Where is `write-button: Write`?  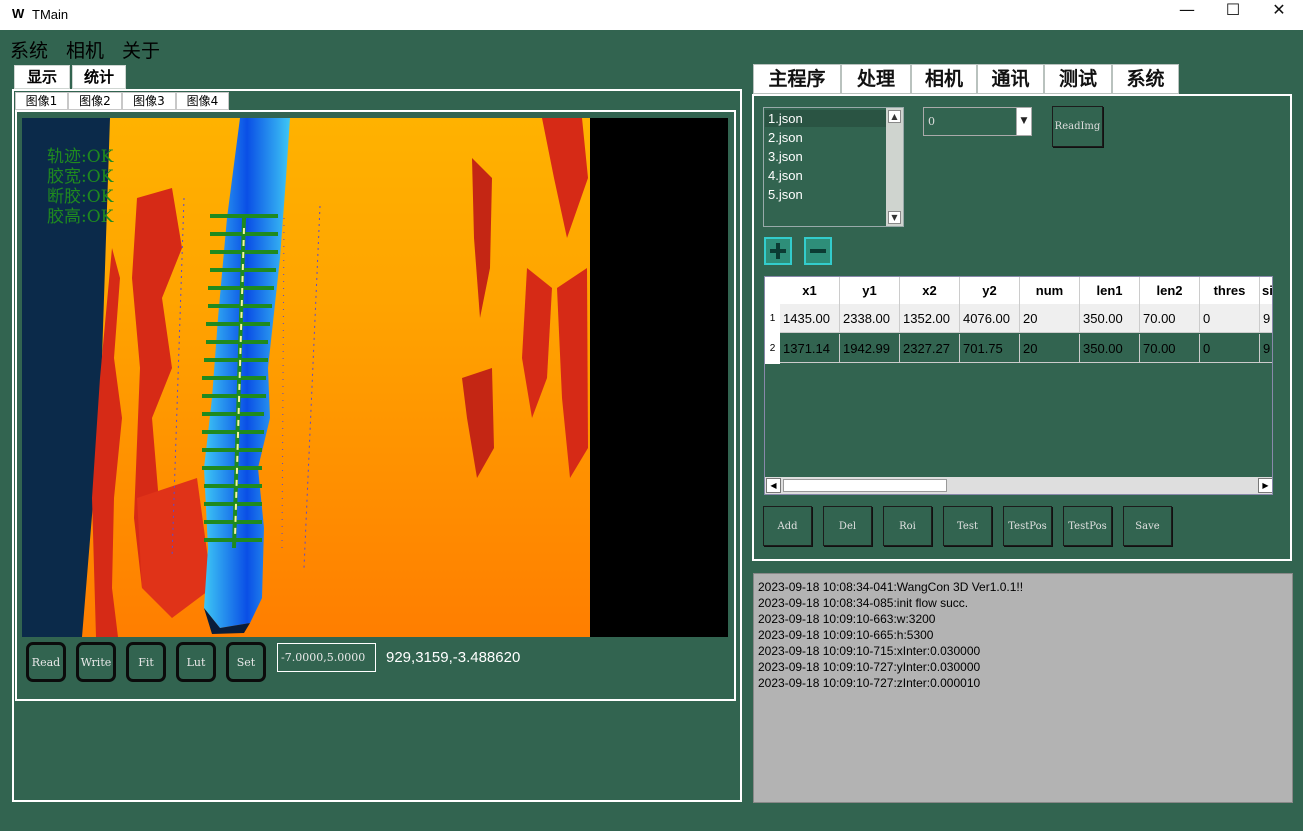 write-button: Write is located at coordinates (96, 662).